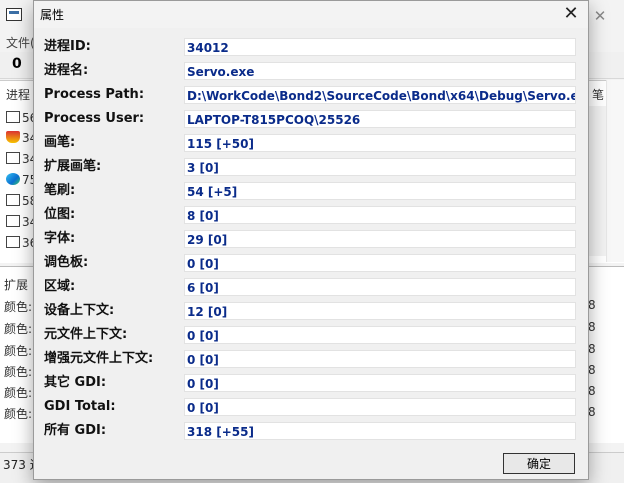 The height and width of the screenshot is (483, 624). What do you see at coordinates (66, 70) in the screenshot?
I see `label-process-name: 进程名:` at bounding box center [66, 70].